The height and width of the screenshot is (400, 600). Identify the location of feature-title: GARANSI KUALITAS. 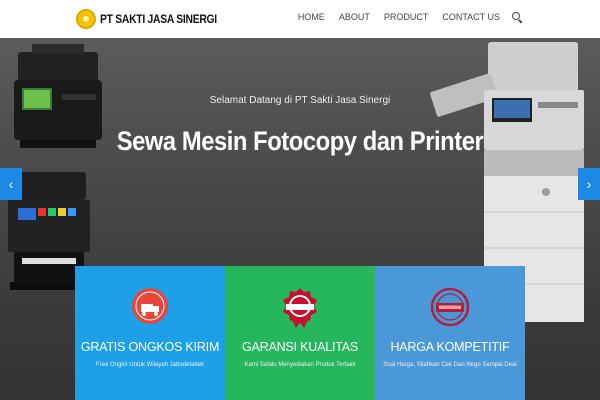
(300, 347).